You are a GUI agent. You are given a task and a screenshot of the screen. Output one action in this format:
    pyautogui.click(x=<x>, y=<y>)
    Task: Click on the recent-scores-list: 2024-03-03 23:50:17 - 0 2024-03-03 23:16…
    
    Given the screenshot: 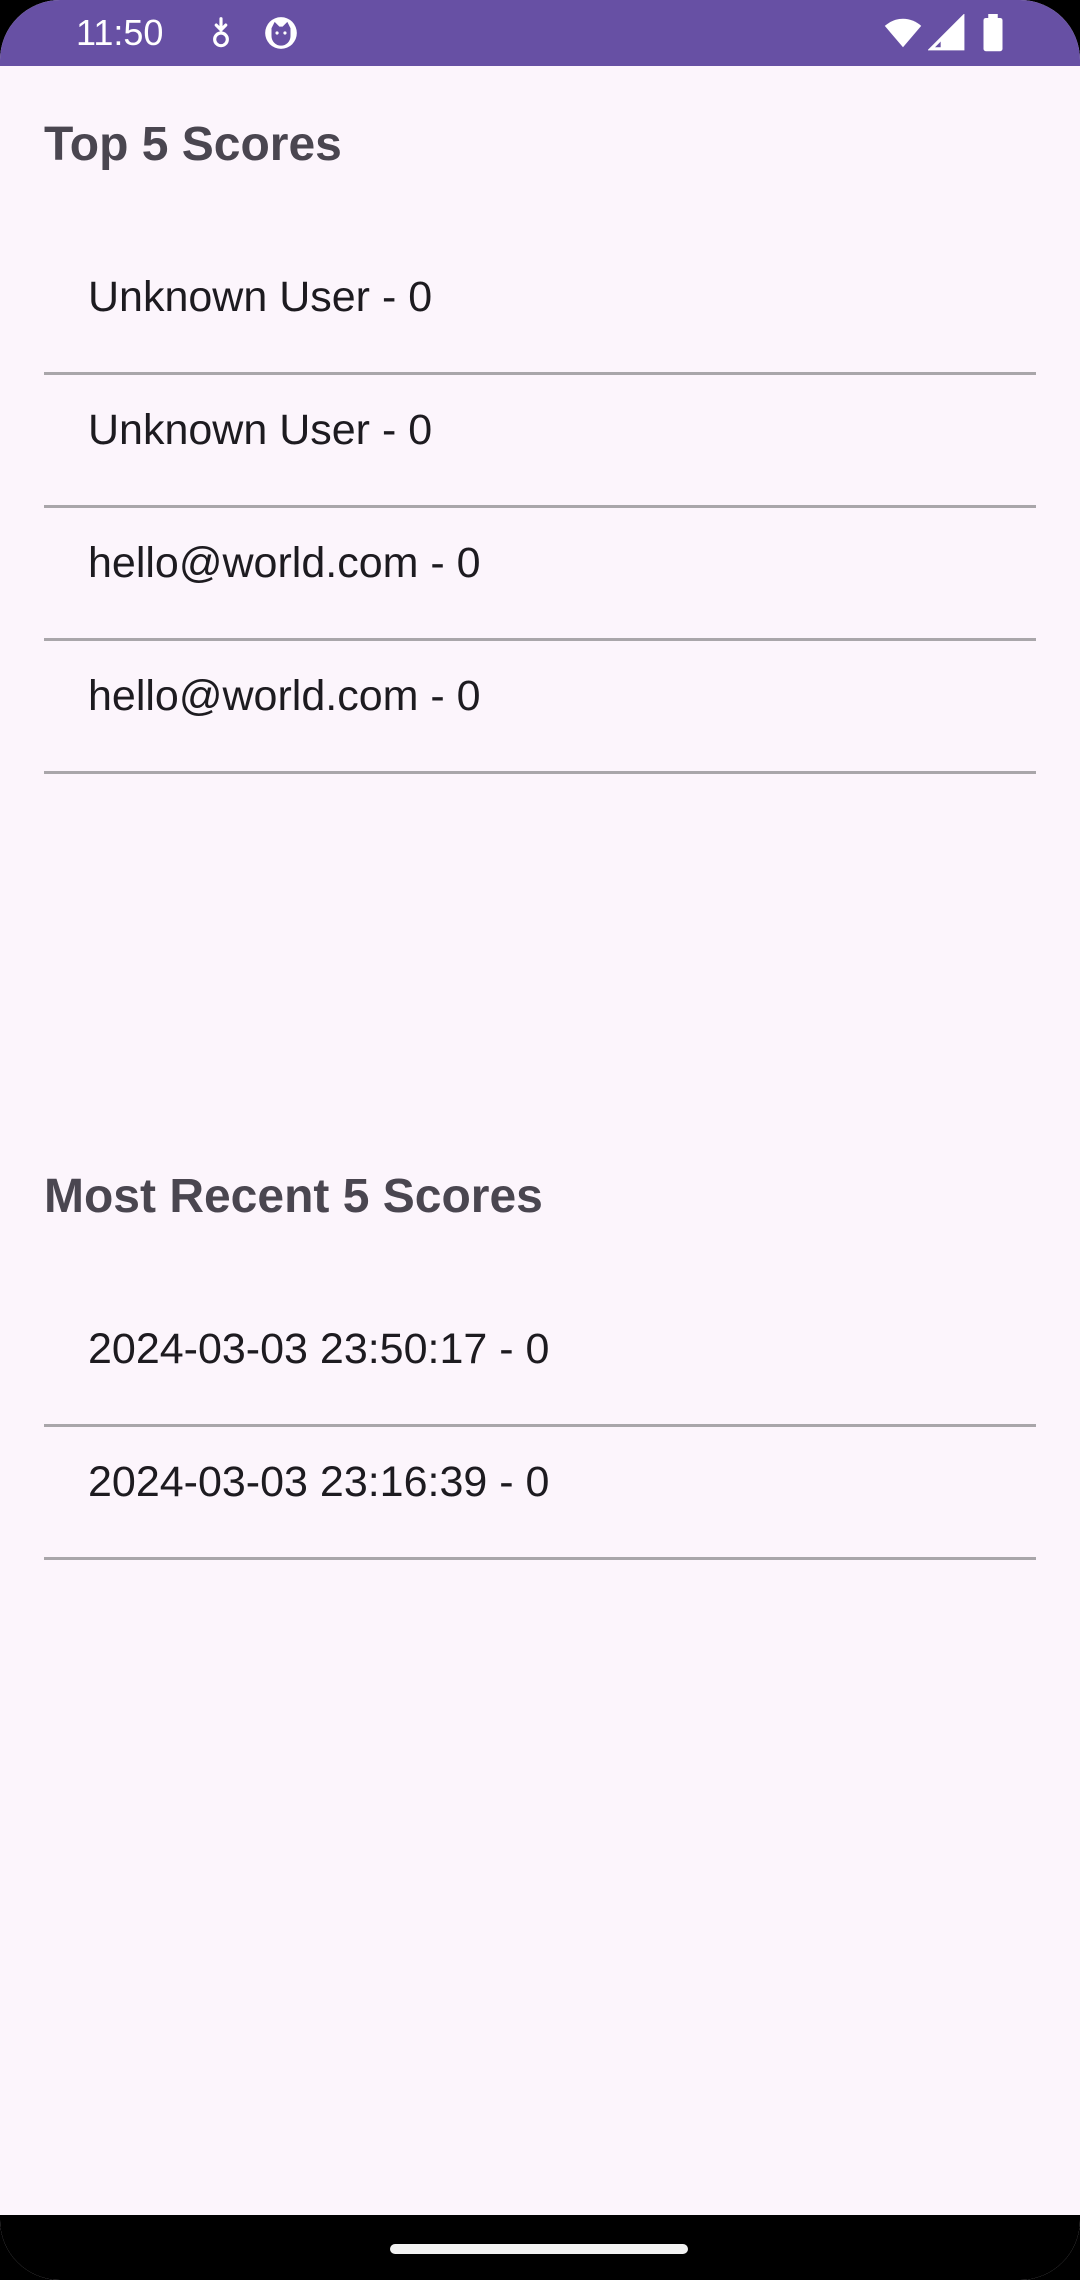 What is the action you would take?
    pyautogui.click(x=540, y=1427)
    